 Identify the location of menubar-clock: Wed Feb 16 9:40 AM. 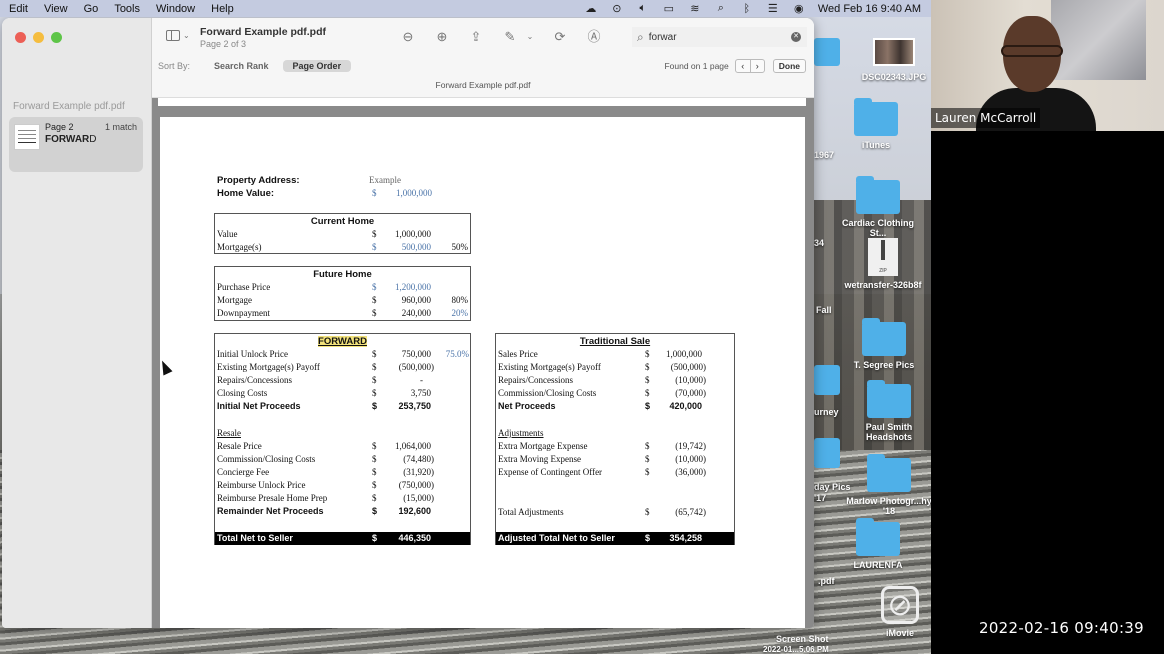
(869, 9).